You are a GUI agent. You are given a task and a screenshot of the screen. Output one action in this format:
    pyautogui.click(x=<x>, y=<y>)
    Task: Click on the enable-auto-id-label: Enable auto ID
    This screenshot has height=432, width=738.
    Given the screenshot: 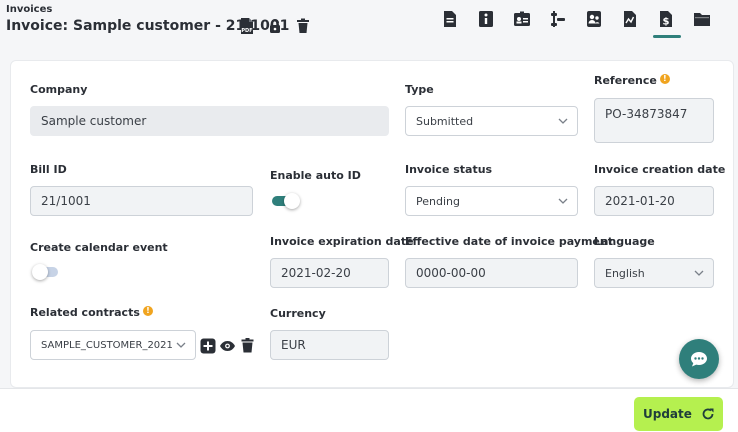 What is the action you would take?
    pyautogui.click(x=315, y=175)
    